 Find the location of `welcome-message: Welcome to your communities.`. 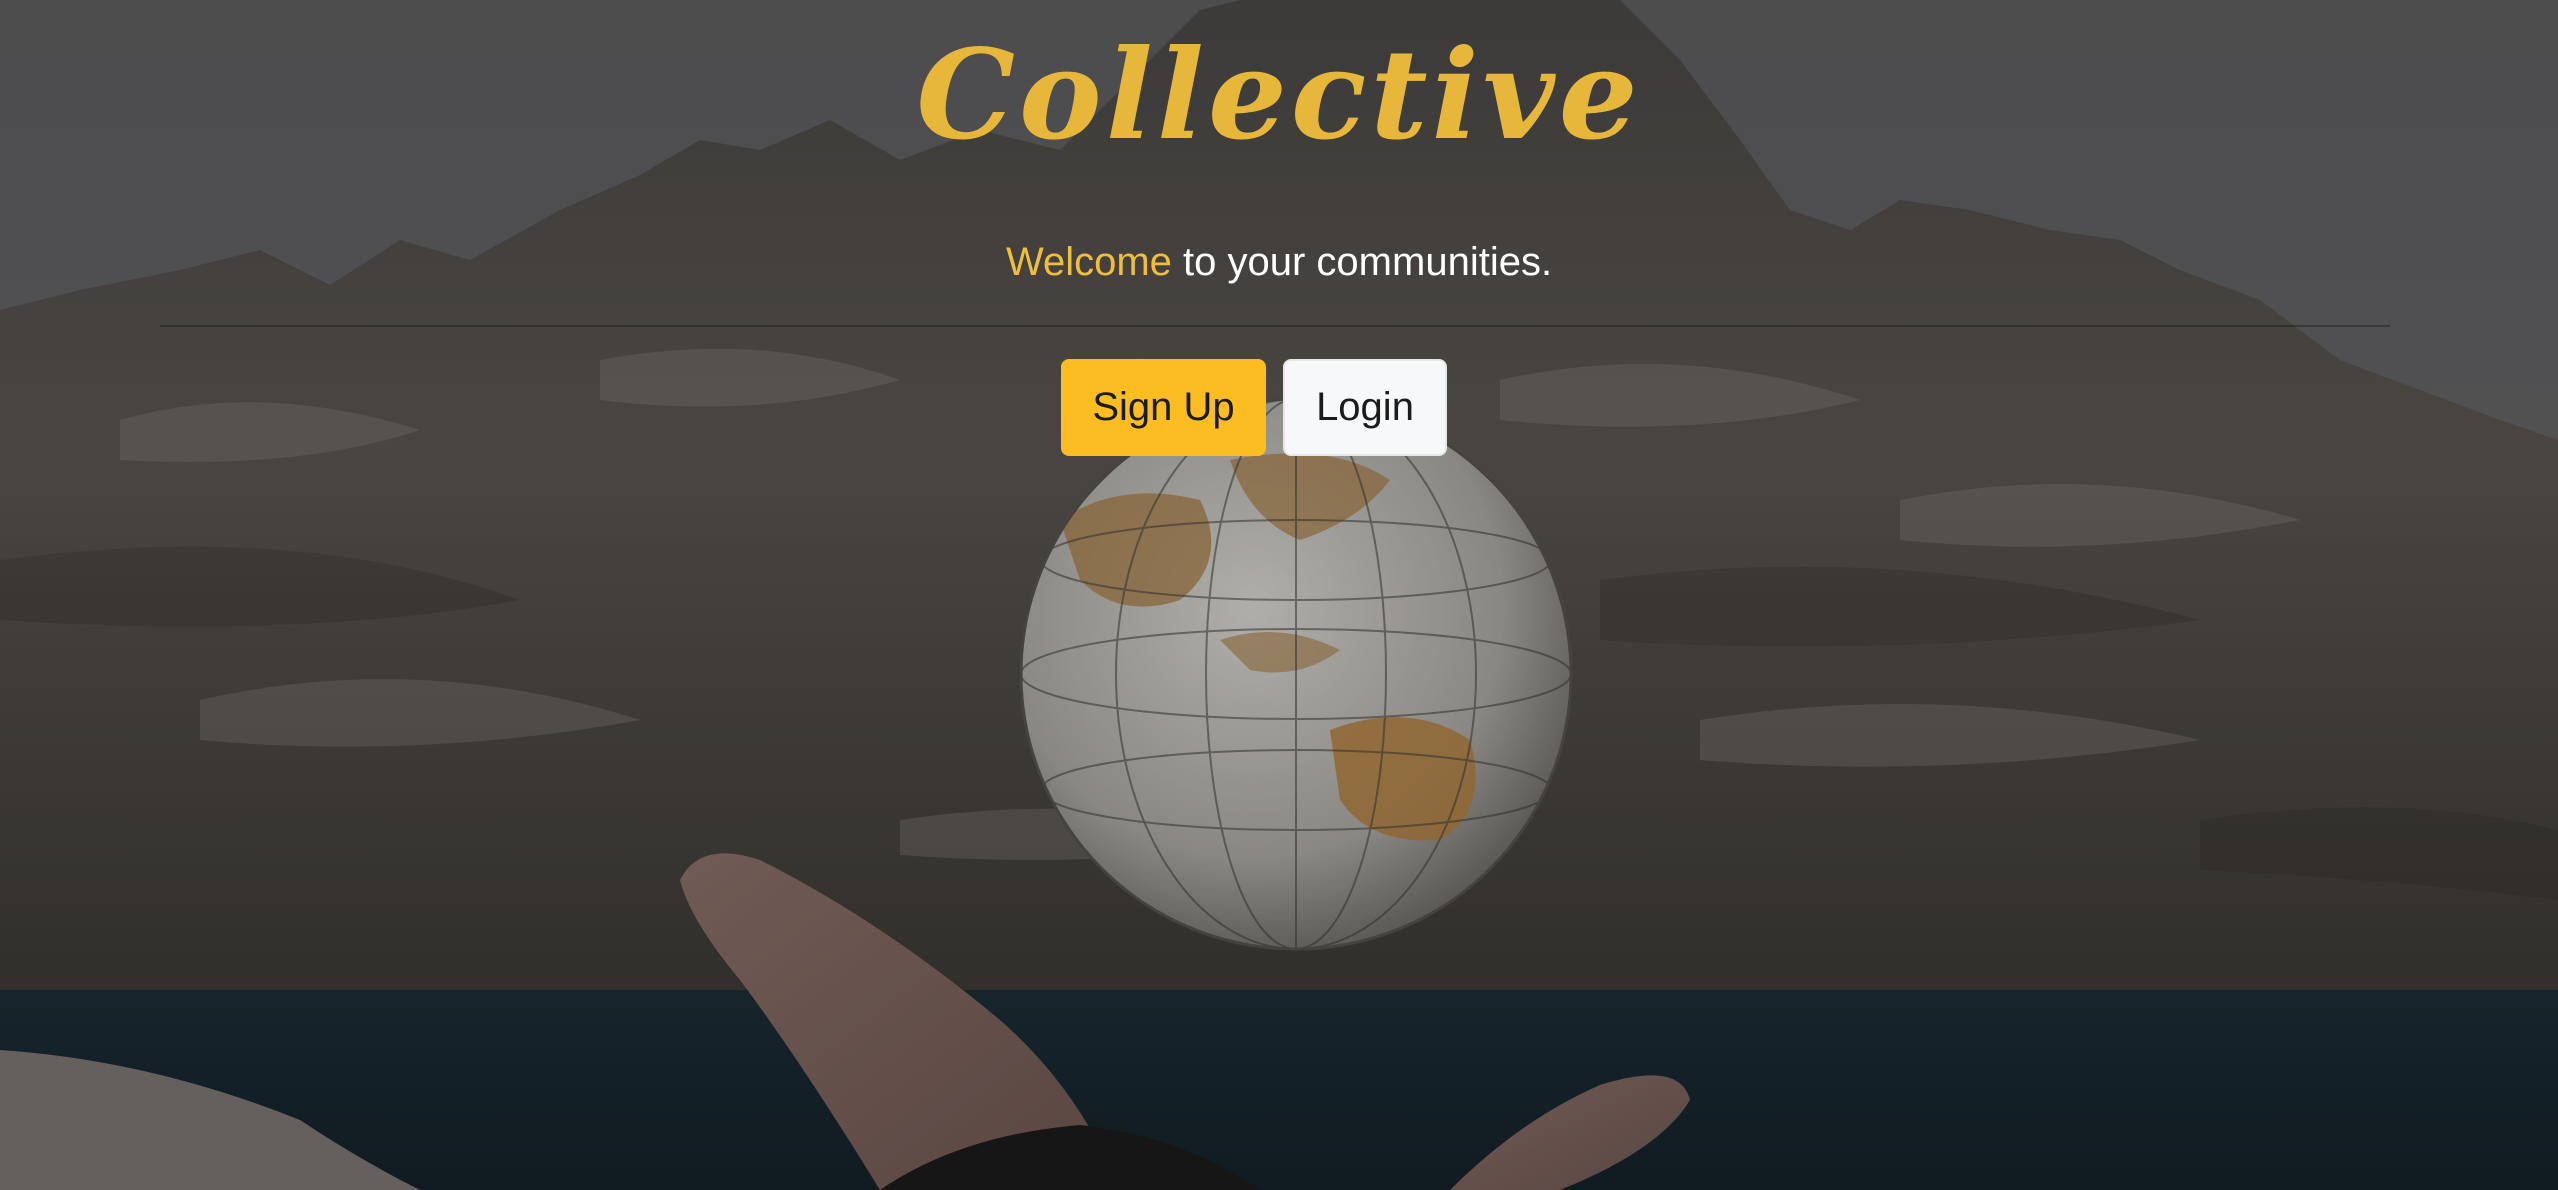

welcome-message: Welcome to your communities. is located at coordinates (1279, 262).